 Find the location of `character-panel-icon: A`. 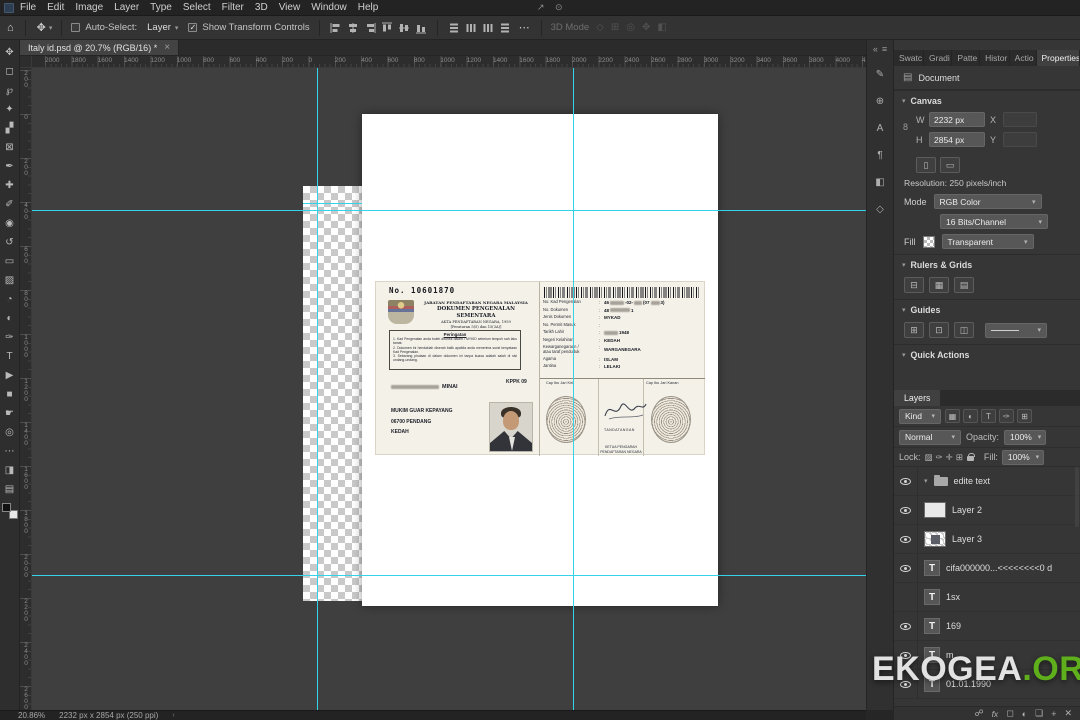

character-panel-icon: A is located at coordinates (880, 128).